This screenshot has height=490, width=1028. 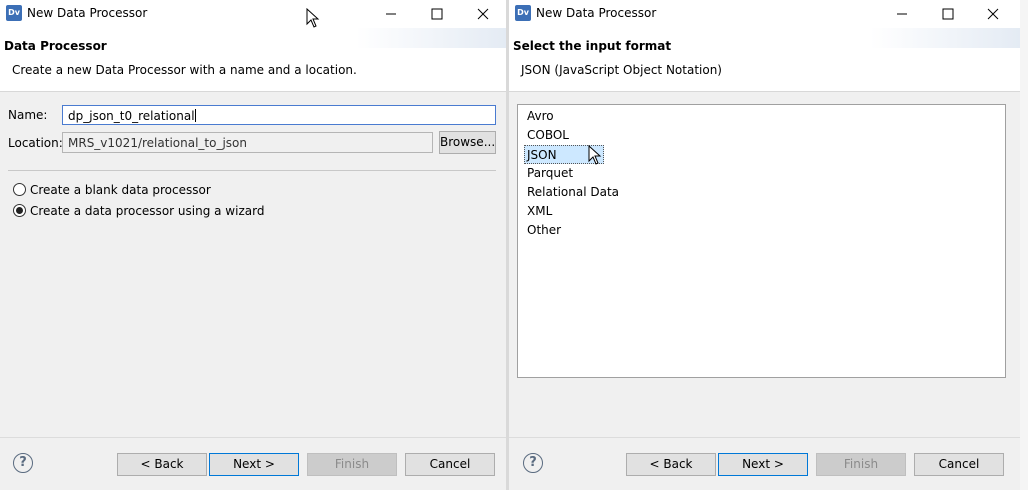 I want to click on wizard-processor-radio, so click(x=19, y=210).